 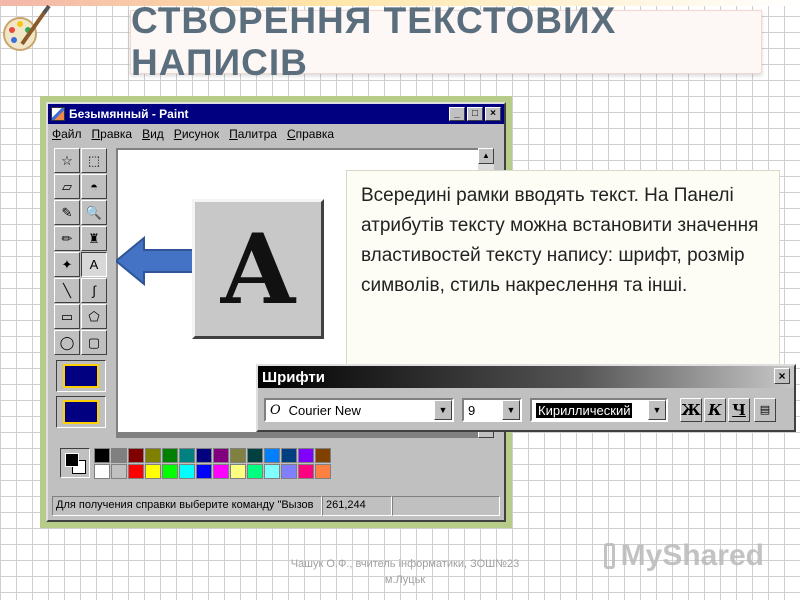 What do you see at coordinates (692, 555) in the screenshot?
I see `watermark-text: MyShared` at bounding box center [692, 555].